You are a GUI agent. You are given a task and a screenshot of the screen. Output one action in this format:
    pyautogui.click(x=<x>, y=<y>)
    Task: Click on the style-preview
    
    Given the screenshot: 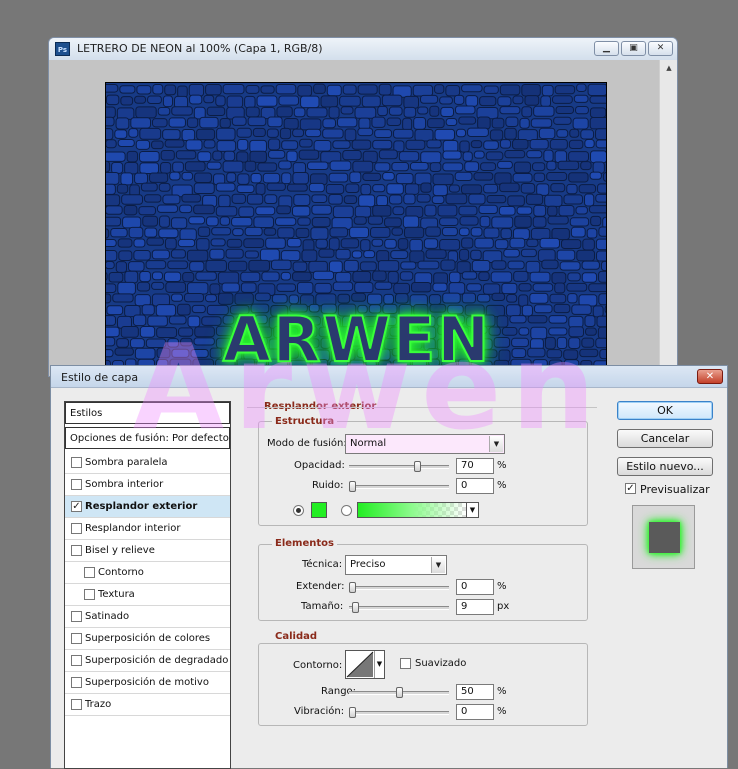 What is the action you would take?
    pyautogui.click(x=663, y=537)
    